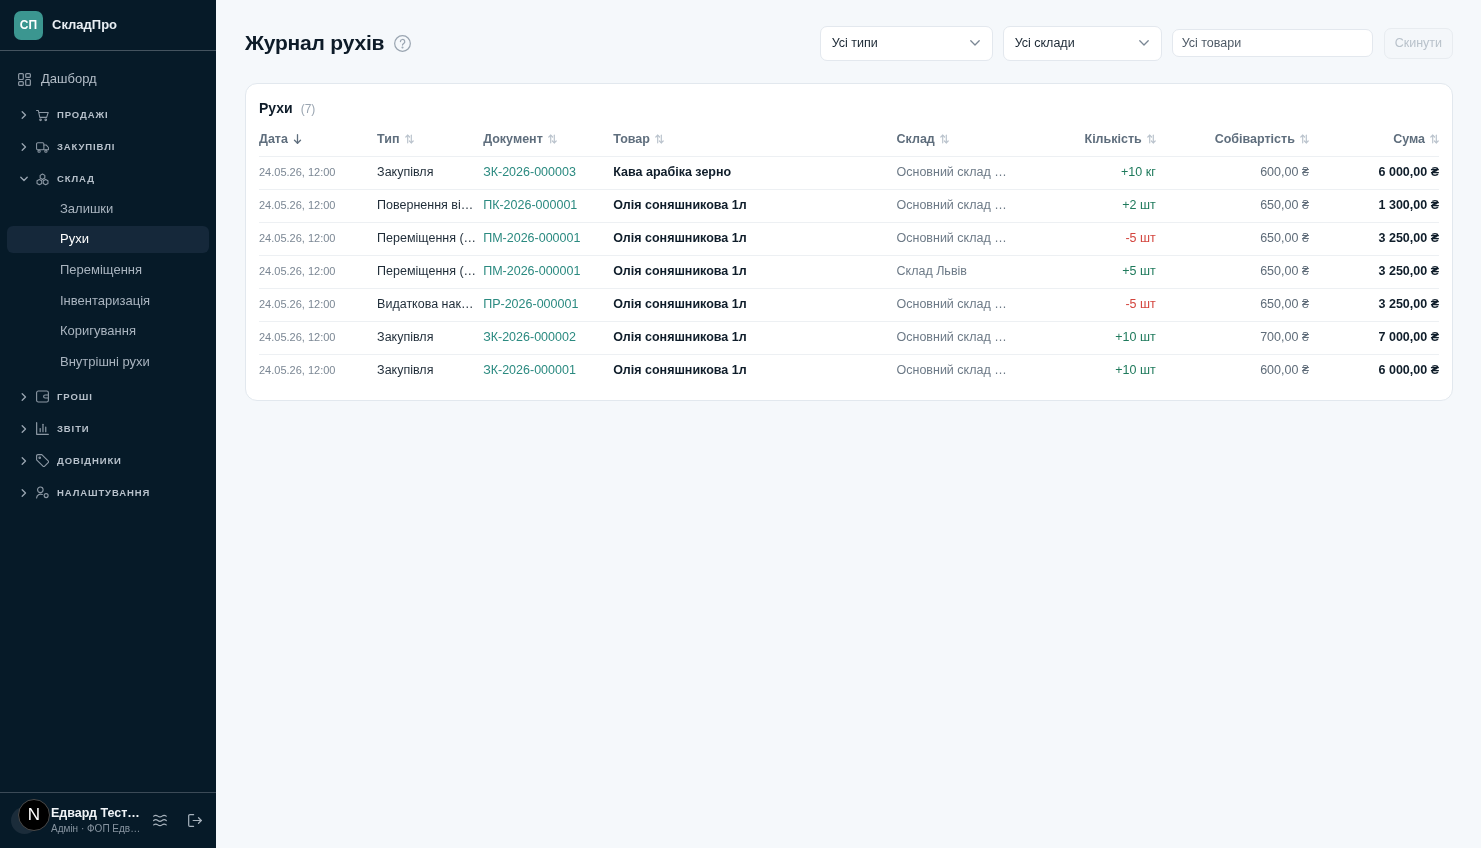 This screenshot has width=1481, height=848. Describe the element at coordinates (108, 361) in the screenshot. I see `sidebar-subitem: Внутрішні рухи` at that location.